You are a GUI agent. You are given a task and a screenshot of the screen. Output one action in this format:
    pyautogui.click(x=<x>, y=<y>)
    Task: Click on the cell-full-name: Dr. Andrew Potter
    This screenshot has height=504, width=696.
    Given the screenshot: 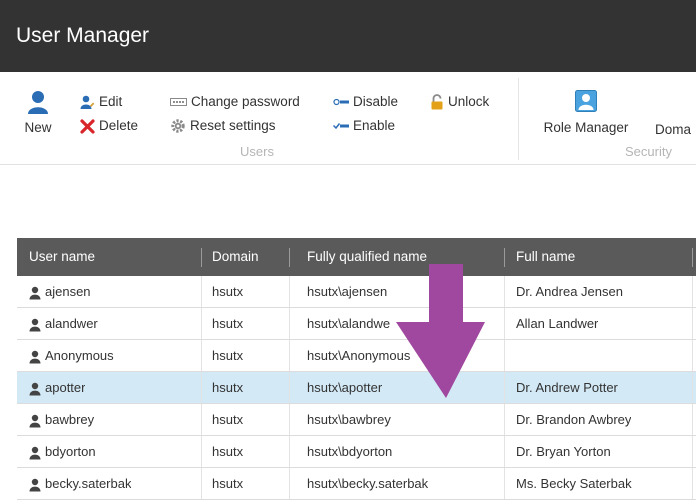 What is the action you would take?
    pyautogui.click(x=567, y=387)
    